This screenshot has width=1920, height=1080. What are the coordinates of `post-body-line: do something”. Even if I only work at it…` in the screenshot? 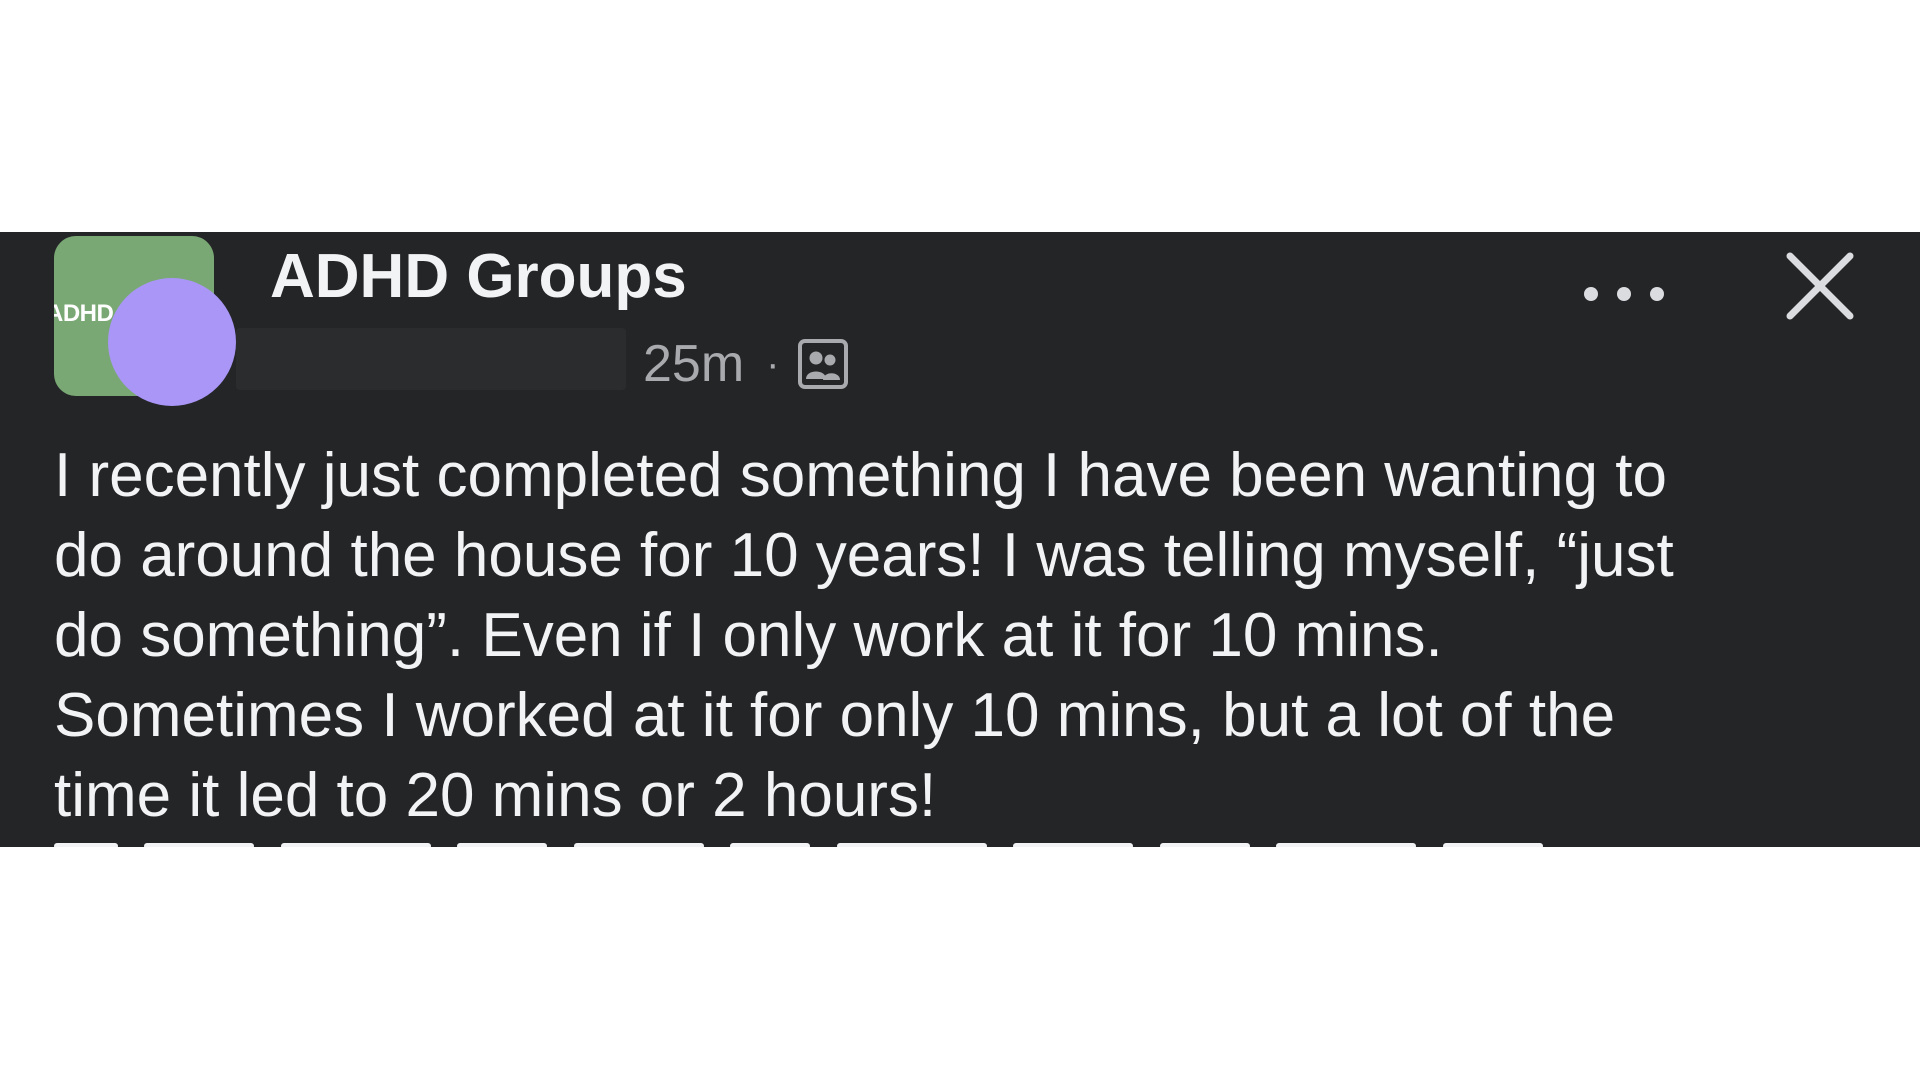 It's located at (748, 635).